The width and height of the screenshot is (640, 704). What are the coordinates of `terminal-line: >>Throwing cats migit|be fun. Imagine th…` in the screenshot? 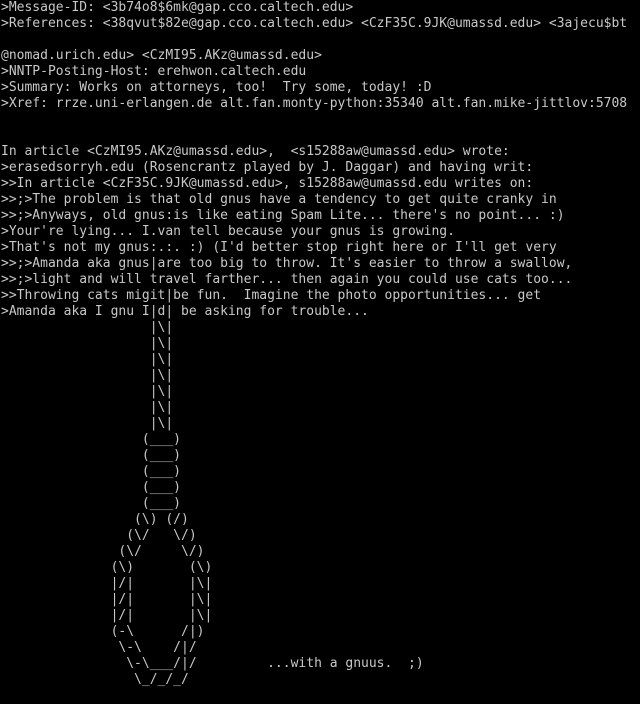 It's located at (271, 295).